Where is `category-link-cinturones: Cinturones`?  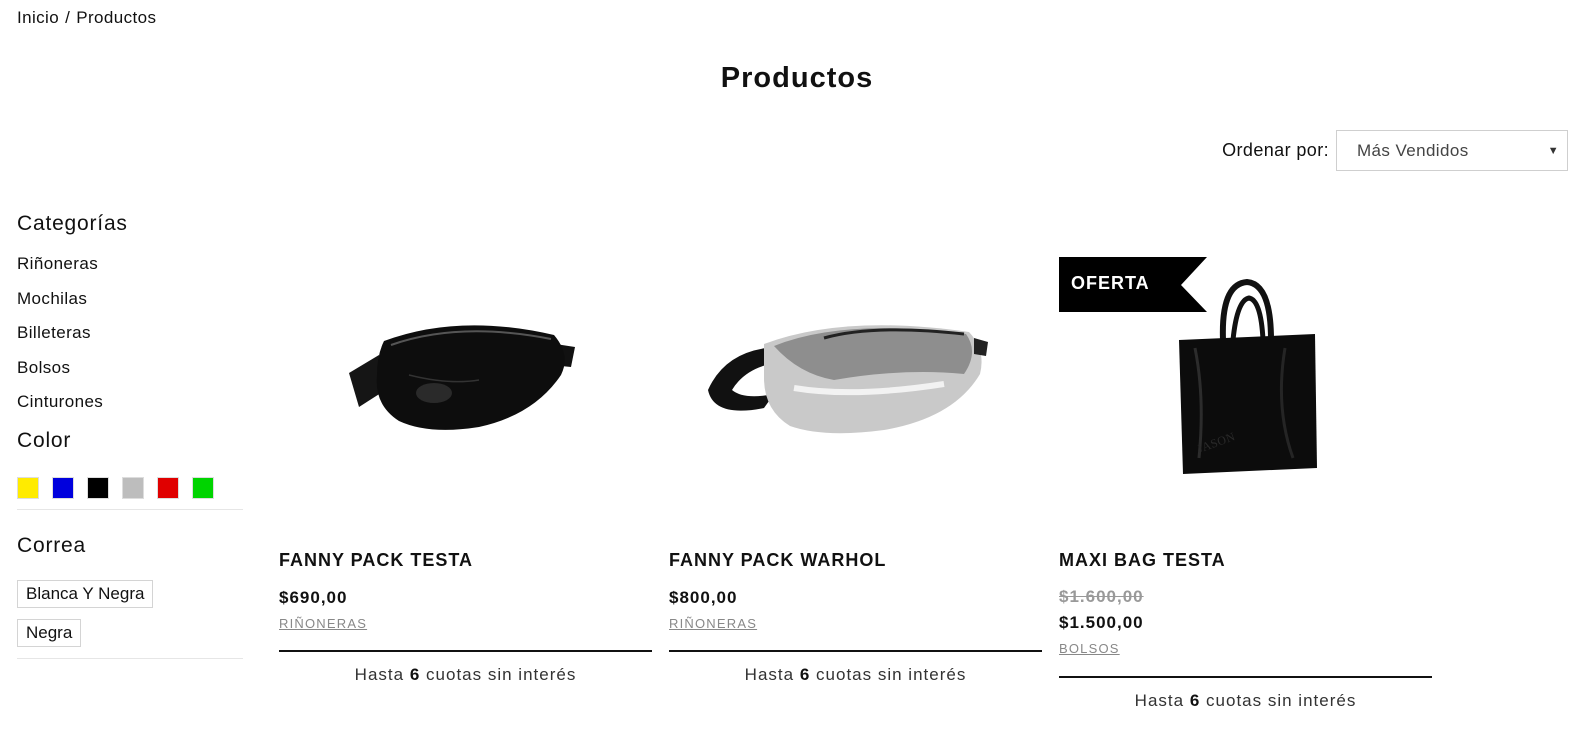 category-link-cinturones: Cinturones is located at coordinates (130, 409).